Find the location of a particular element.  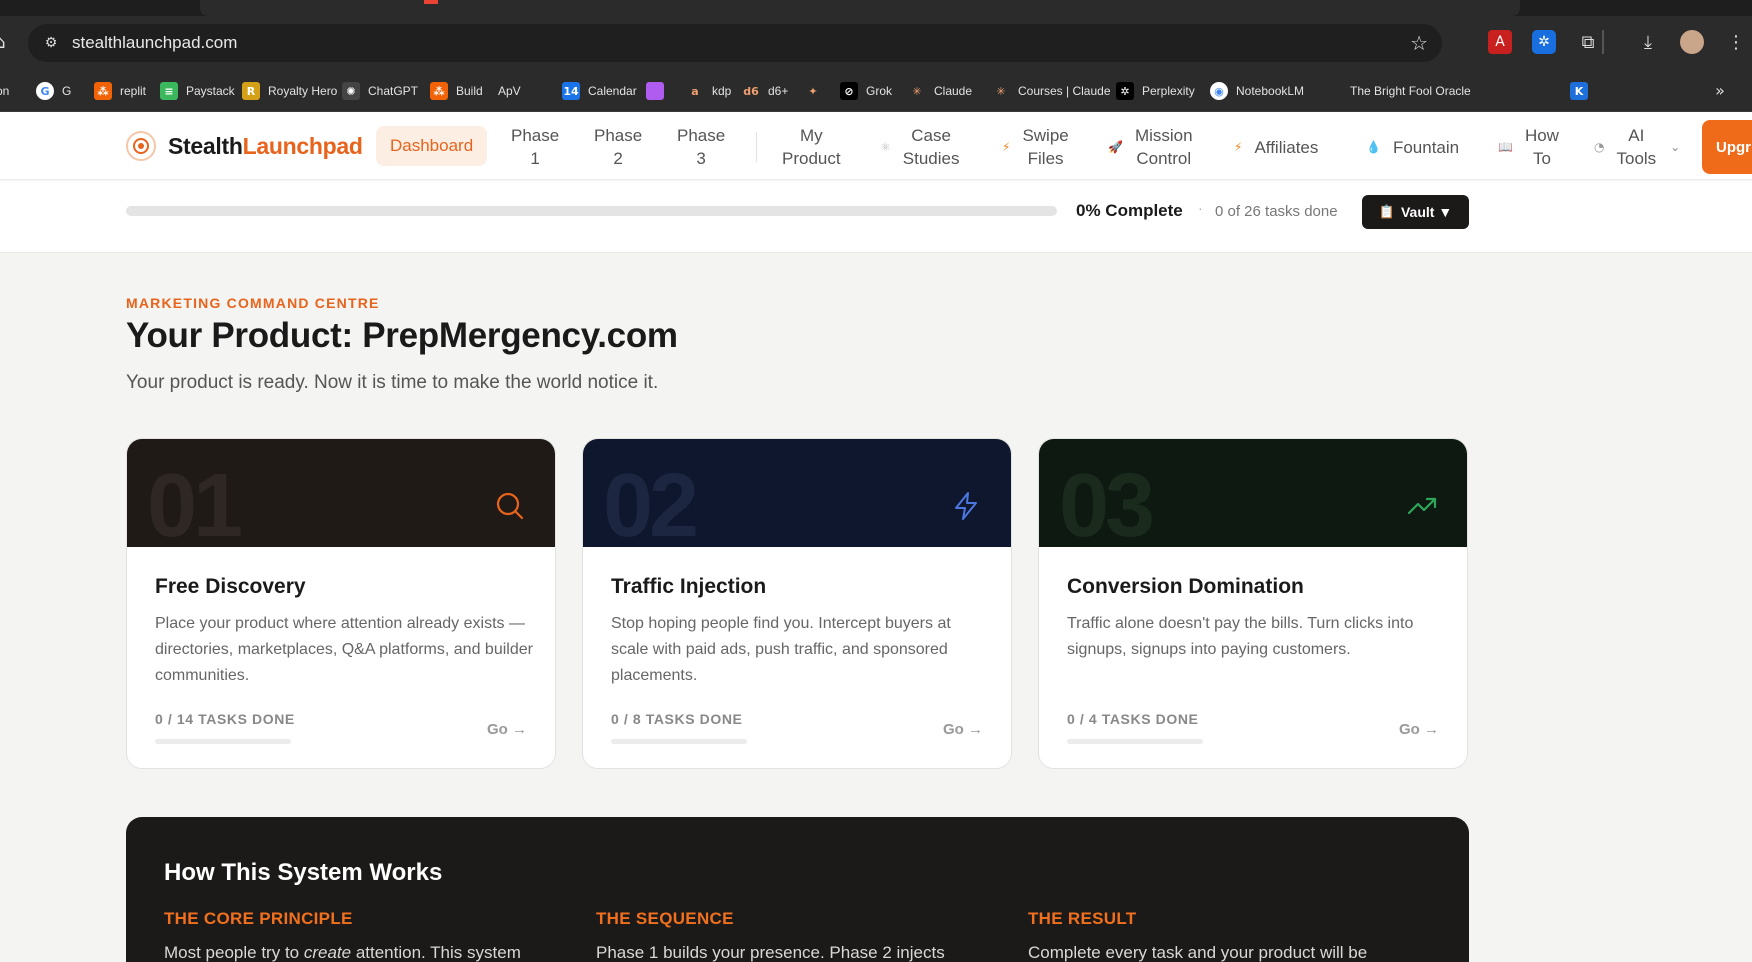

nav-dashboard: Dashboard is located at coordinates (432, 146).